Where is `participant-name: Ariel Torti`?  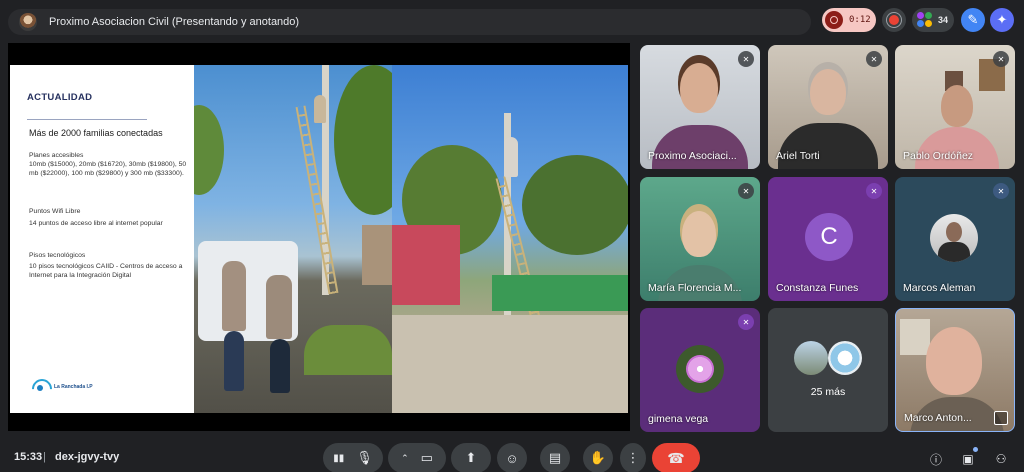
participant-name: Ariel Torti is located at coordinates (798, 156).